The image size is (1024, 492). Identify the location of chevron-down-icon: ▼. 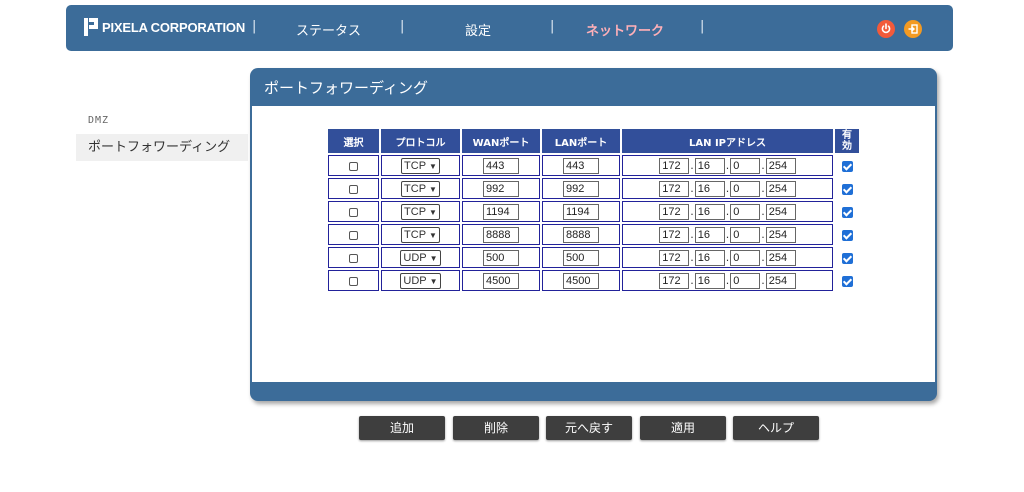
(433, 235).